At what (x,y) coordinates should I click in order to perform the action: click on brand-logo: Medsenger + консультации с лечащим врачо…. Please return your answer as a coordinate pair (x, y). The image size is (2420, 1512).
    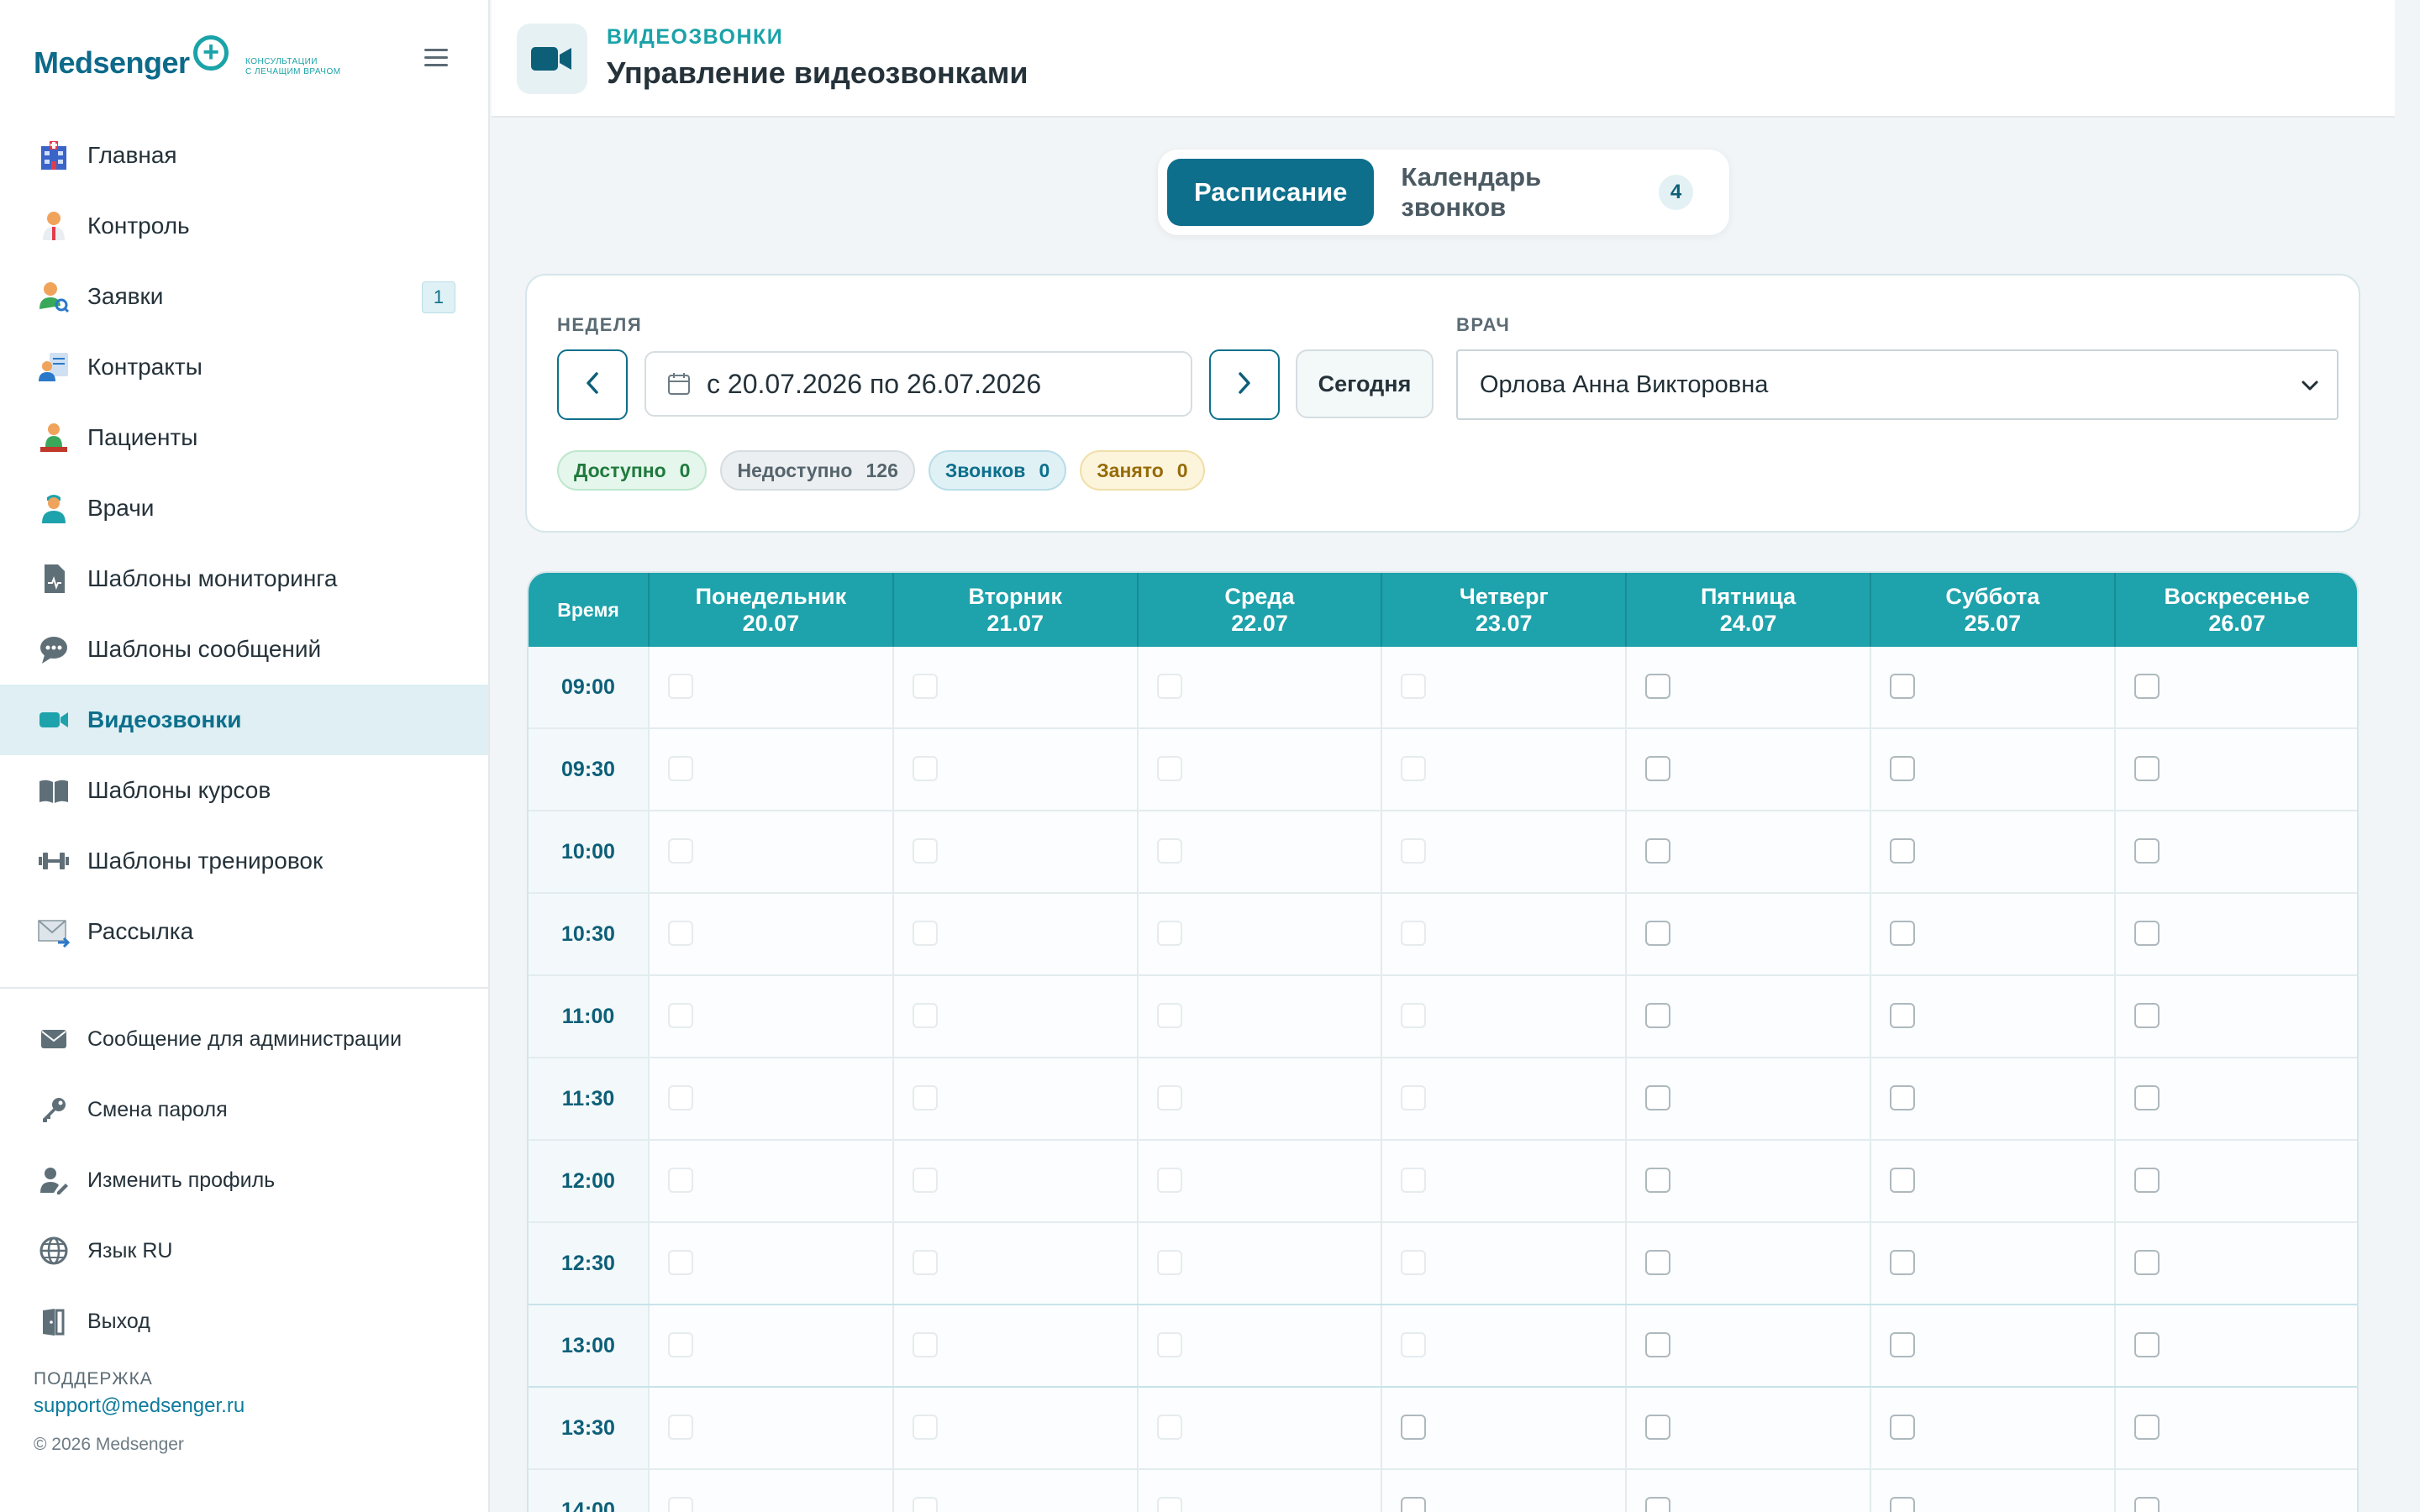
    Looking at the image, I should click on (235, 60).